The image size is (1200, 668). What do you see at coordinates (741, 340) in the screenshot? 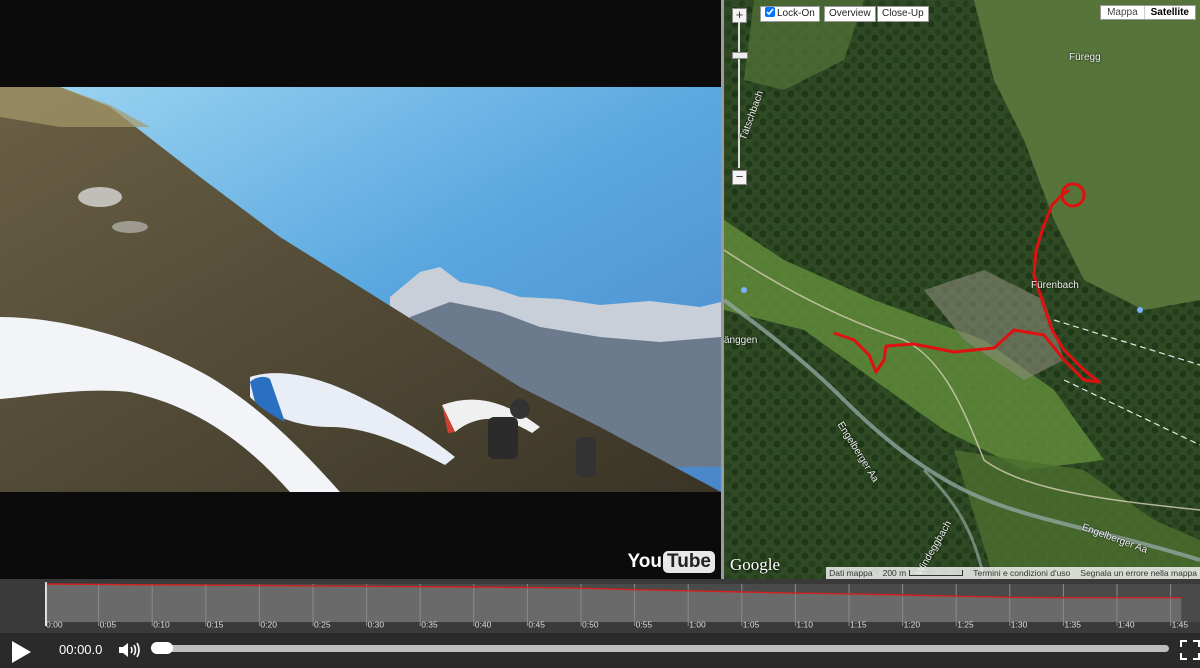
I see `place-label-aenggen: änggen` at bounding box center [741, 340].